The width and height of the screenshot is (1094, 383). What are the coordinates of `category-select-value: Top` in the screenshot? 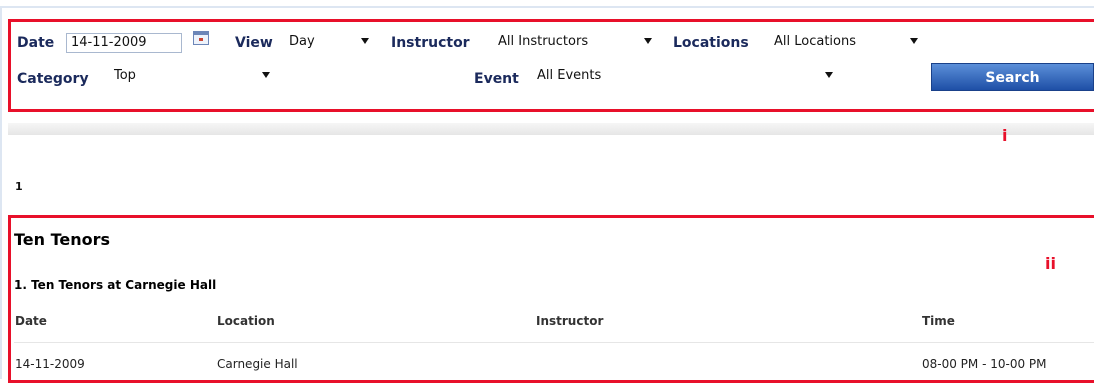 It's located at (125, 75).